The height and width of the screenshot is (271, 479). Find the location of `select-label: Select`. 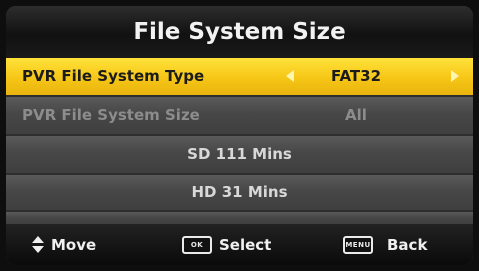

select-label: Select is located at coordinates (245, 244).